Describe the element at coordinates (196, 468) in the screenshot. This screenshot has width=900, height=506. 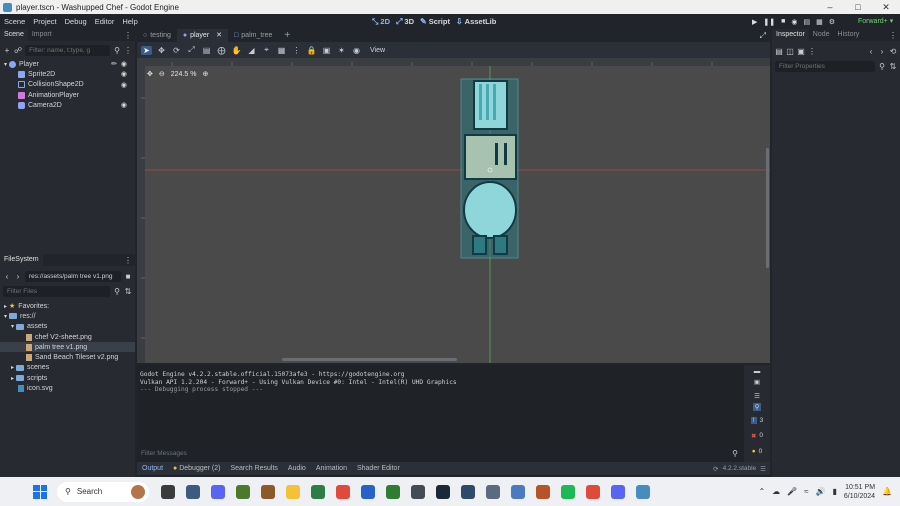
I see `tab-debugger: ● Debugger (2)` at that location.